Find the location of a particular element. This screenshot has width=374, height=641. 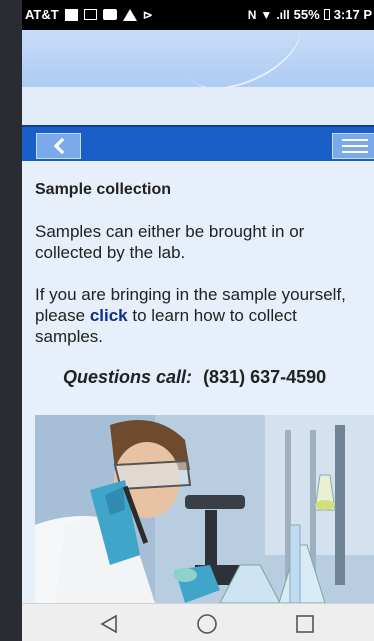

battery-icon is located at coordinates (326, 14).